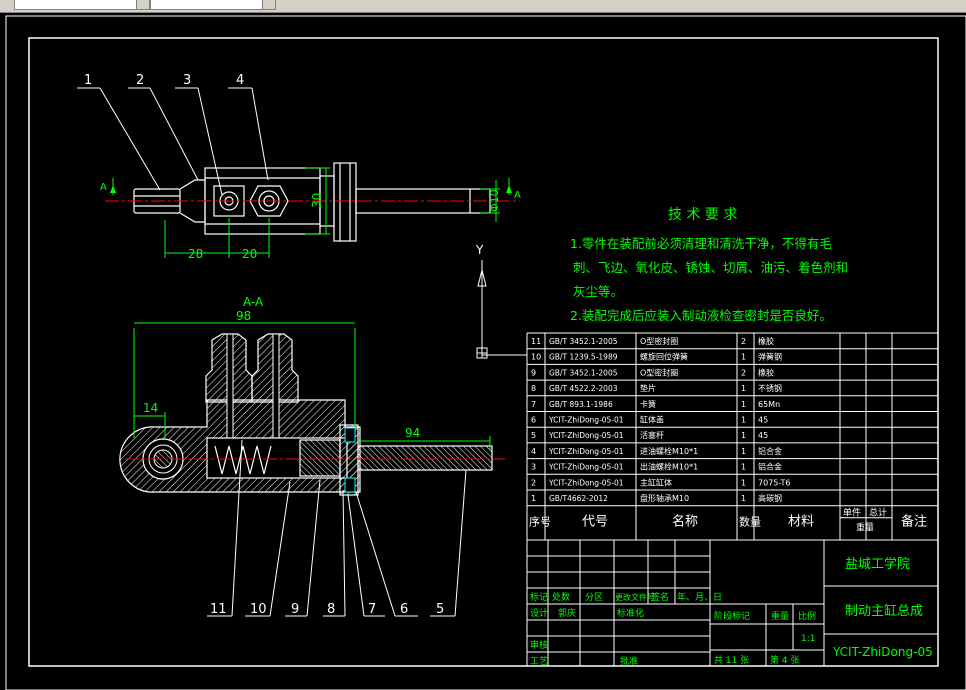 Image resolution: width=966 pixels, height=690 pixels. What do you see at coordinates (635, 597) in the screenshot?
I see `tb-change-doc: 更改文件号` at bounding box center [635, 597].